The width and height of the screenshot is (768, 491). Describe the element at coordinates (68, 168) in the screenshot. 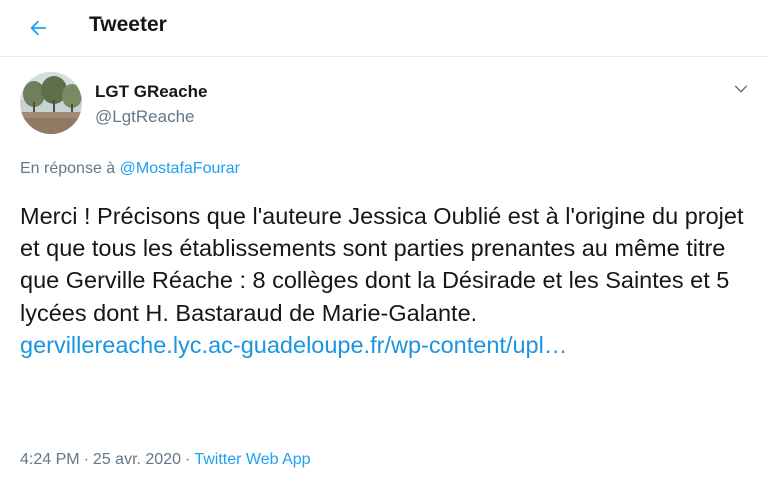

I see `reply-prefix: En réponse à` at that location.